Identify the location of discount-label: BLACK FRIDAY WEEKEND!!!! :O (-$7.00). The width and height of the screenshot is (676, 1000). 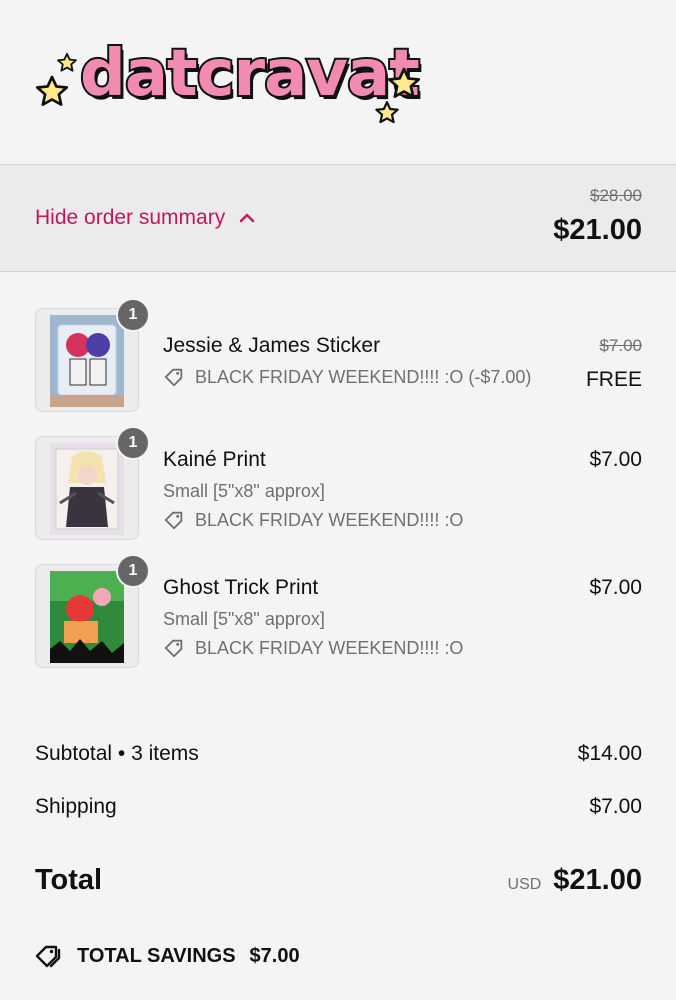
(363, 376).